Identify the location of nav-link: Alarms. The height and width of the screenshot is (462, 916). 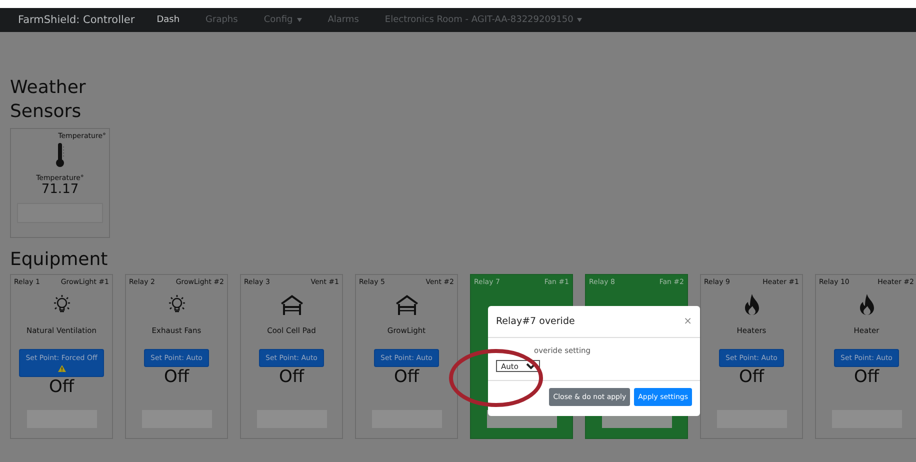
(343, 20).